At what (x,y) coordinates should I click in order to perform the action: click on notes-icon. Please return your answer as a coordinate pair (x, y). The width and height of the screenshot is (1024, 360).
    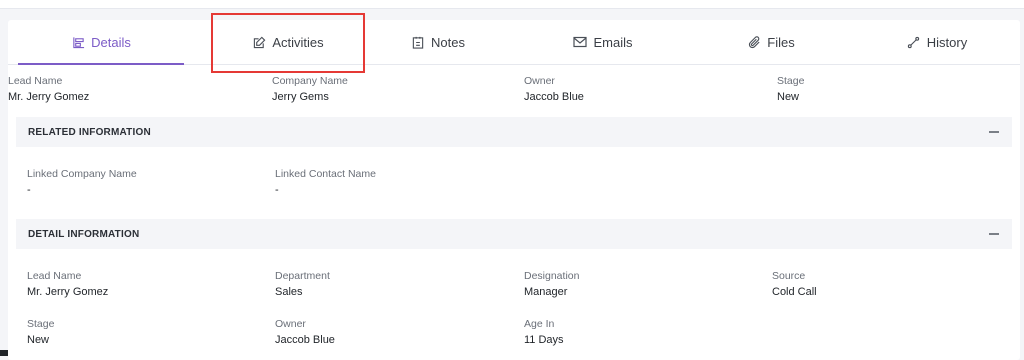
    Looking at the image, I should click on (418, 42).